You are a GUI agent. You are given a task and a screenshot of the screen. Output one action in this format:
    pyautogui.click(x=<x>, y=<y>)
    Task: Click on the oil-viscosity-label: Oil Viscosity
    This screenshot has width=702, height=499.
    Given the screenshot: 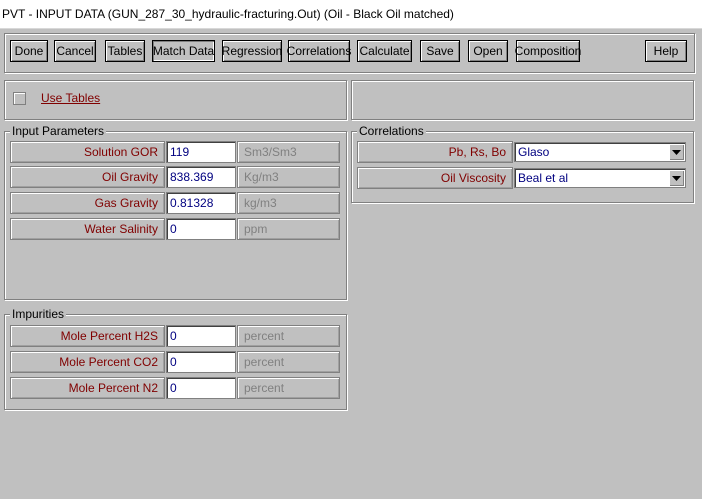 What is the action you would take?
    pyautogui.click(x=435, y=178)
    